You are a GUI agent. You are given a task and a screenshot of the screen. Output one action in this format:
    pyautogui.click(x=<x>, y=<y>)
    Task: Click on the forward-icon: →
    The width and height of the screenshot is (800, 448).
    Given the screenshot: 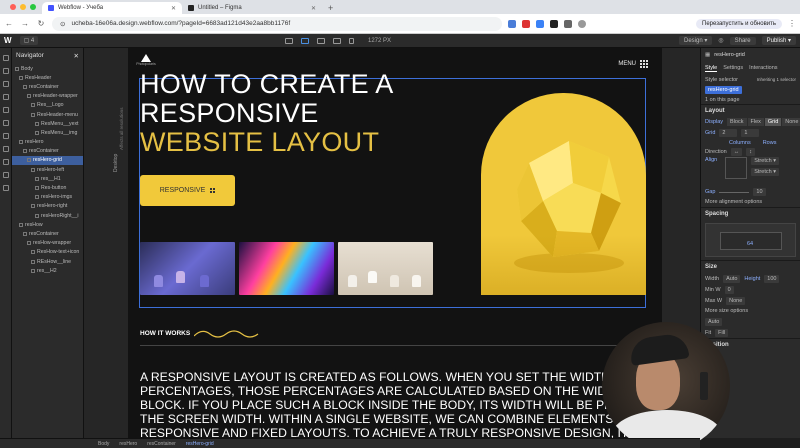 What is the action you would take?
    pyautogui.click(x=25, y=23)
    